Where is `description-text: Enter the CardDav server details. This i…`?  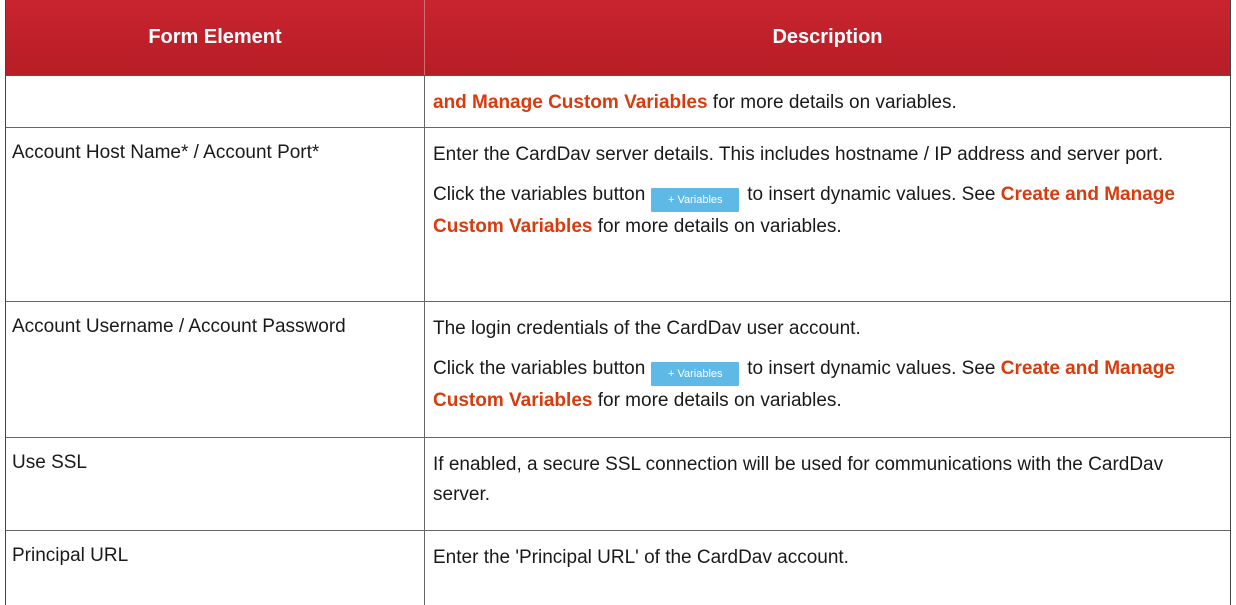 description-text: Enter the CardDav server details. This i… is located at coordinates (798, 154).